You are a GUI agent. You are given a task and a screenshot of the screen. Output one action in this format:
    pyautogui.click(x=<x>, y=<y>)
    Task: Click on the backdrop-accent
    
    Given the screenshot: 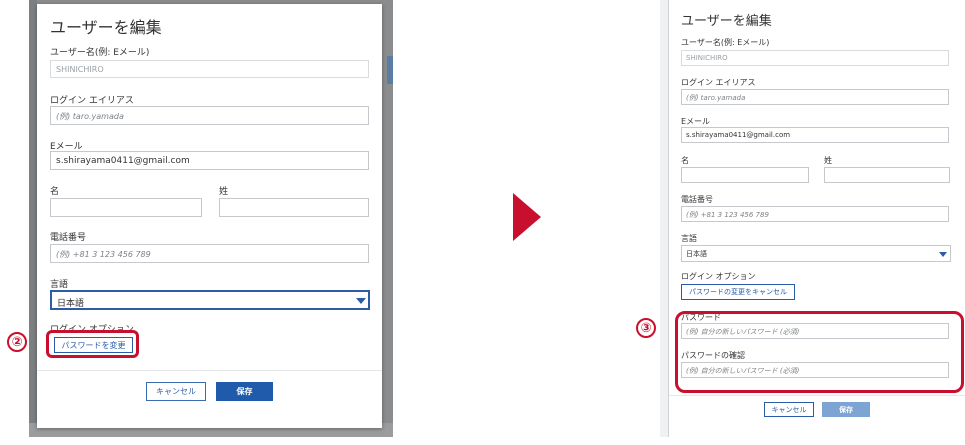 What is the action you would take?
    pyautogui.click(x=390, y=70)
    